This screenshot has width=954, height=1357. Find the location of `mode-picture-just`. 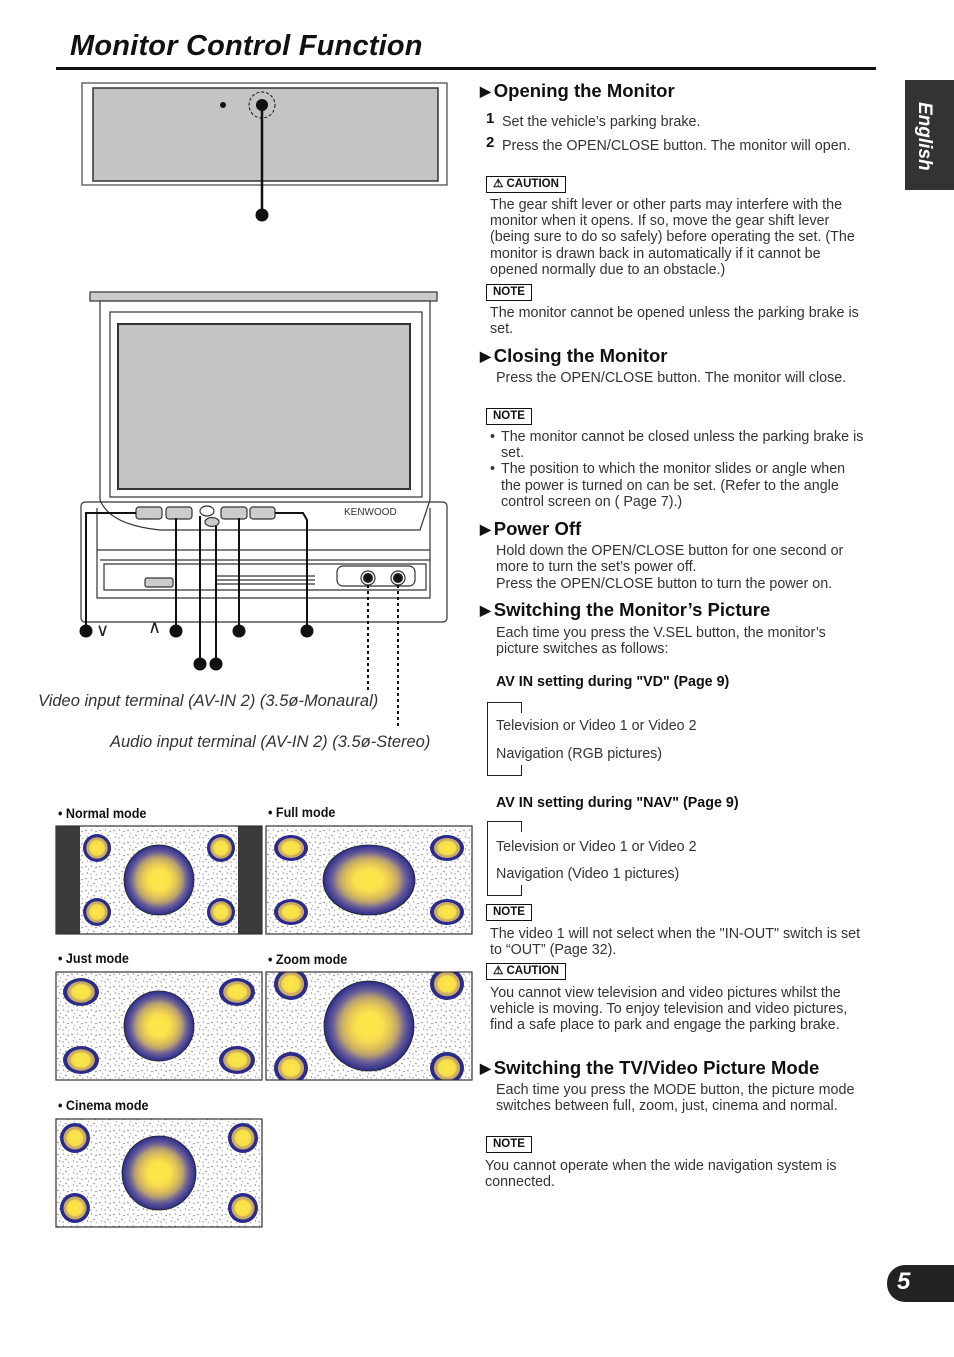

mode-picture-just is located at coordinates (159, 1026).